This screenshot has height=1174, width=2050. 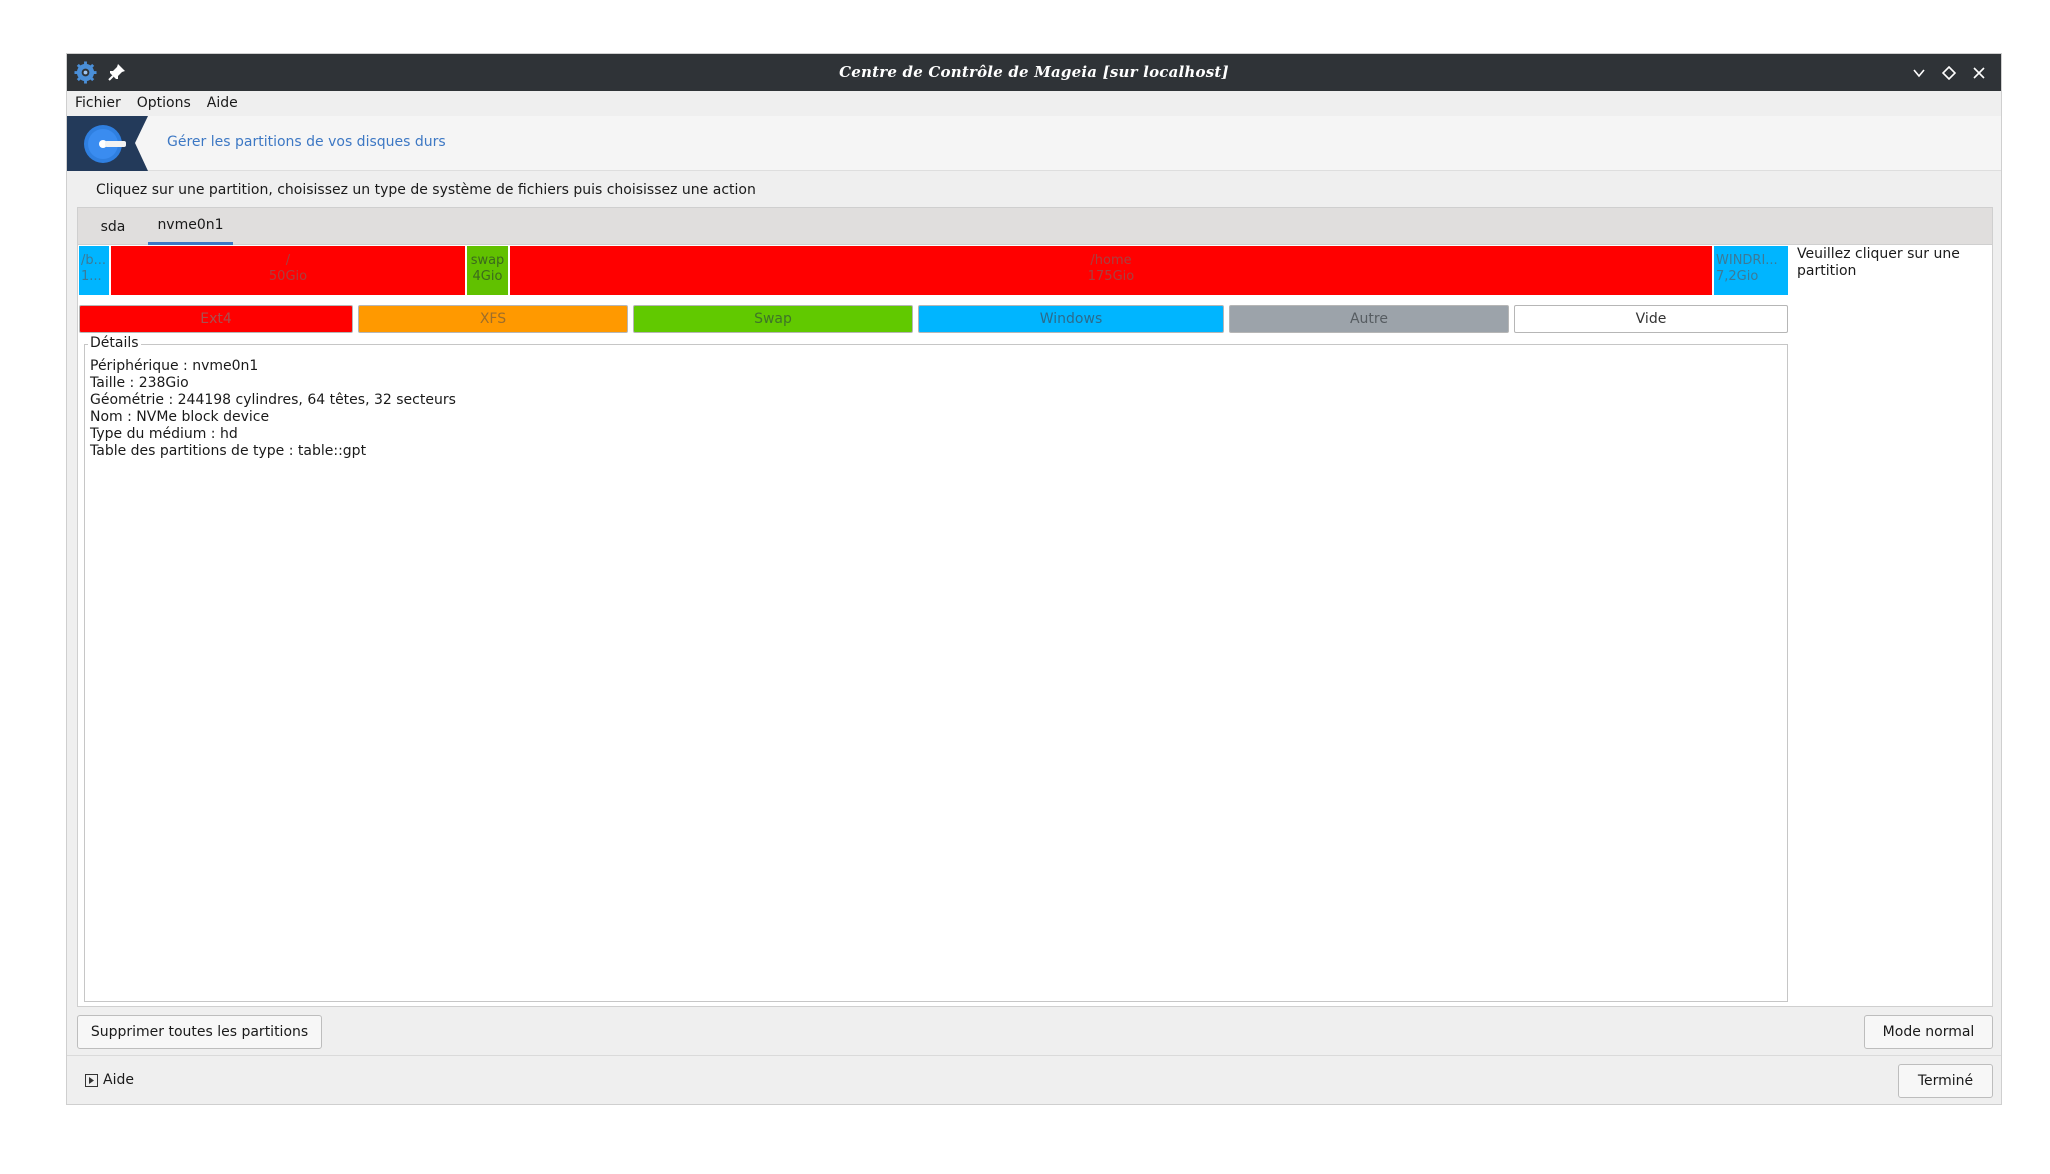 What do you see at coordinates (190, 226) in the screenshot?
I see `tab-nvme0n1: nvme0n1` at bounding box center [190, 226].